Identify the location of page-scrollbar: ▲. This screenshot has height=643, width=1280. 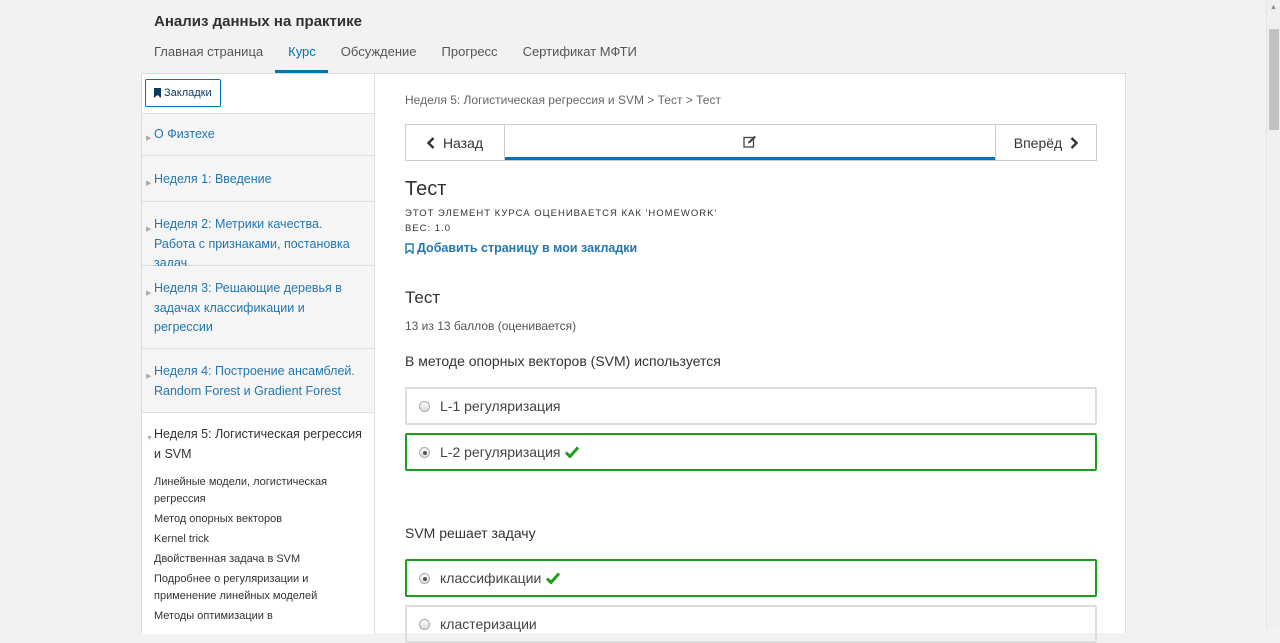
(1273, 314).